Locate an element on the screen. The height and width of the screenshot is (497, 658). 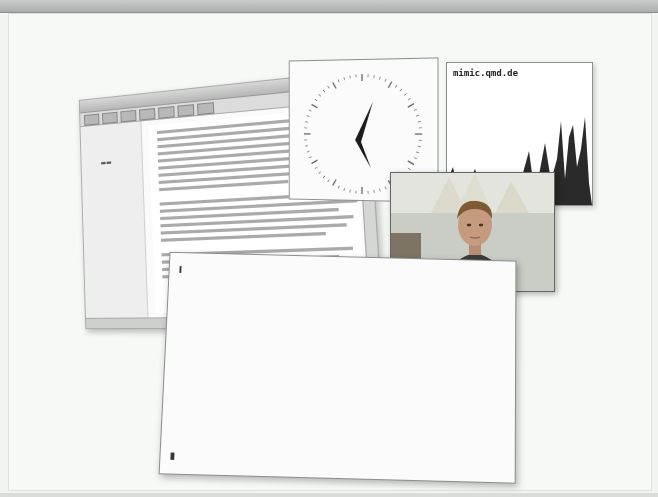
window-titlebar is located at coordinates (329, 6).